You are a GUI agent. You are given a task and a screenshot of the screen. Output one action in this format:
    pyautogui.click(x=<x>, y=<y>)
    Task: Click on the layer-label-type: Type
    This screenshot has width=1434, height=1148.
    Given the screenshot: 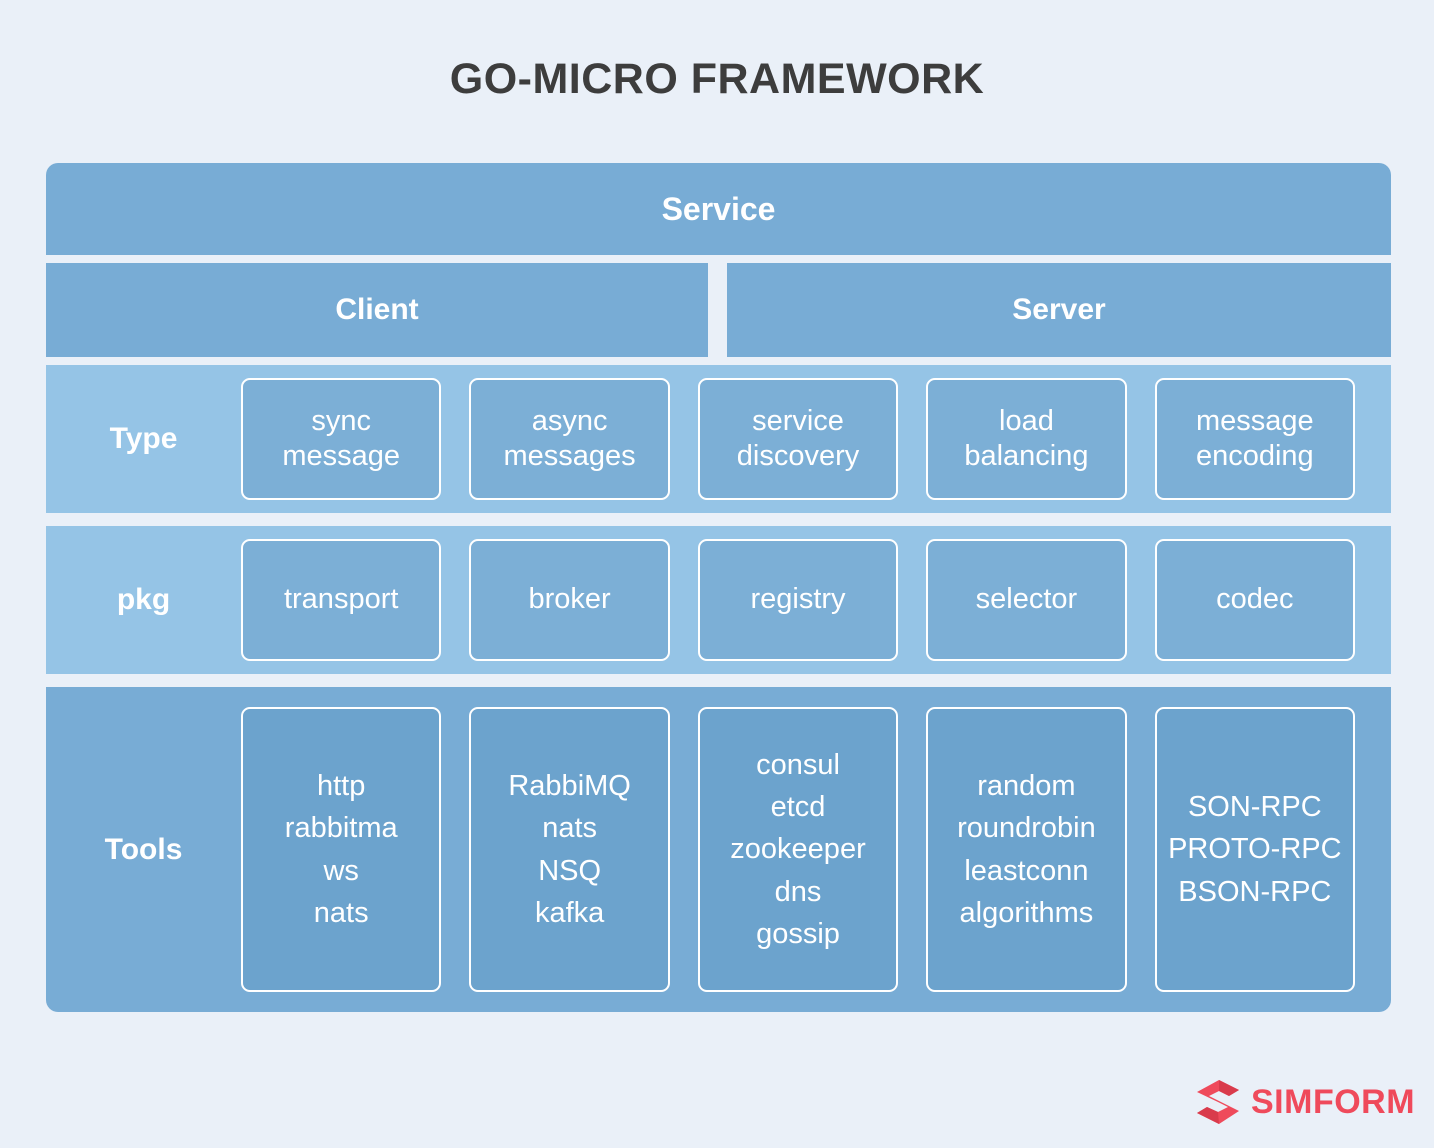 What is the action you would take?
    pyautogui.click(x=143, y=438)
    